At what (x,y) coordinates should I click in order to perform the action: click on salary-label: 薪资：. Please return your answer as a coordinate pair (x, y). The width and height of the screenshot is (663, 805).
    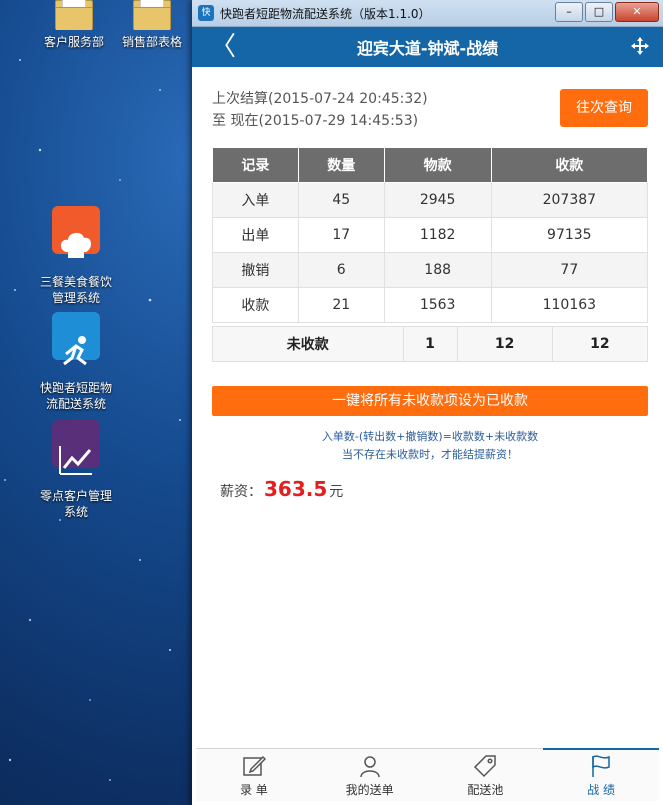
    Looking at the image, I should click on (241, 492).